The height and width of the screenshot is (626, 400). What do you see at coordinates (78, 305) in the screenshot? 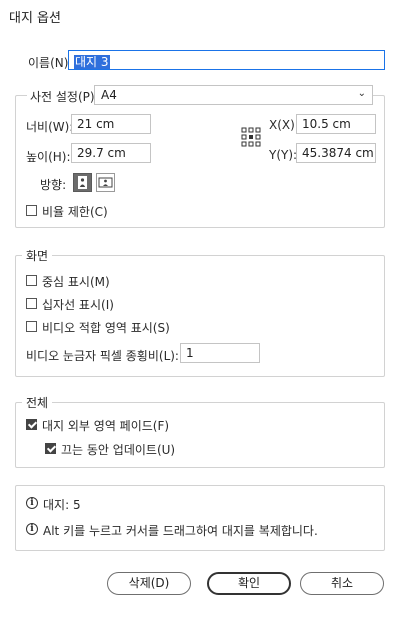
I see `crosshair-label: 십자선 표시(I)` at bounding box center [78, 305].